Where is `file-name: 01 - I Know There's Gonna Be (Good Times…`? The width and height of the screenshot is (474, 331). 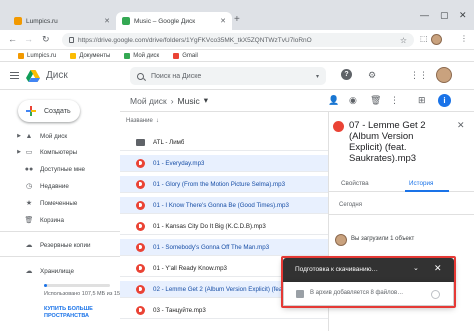 file-name: 01 - I Know There's Gonna Be (Good Times… is located at coordinates (221, 205).